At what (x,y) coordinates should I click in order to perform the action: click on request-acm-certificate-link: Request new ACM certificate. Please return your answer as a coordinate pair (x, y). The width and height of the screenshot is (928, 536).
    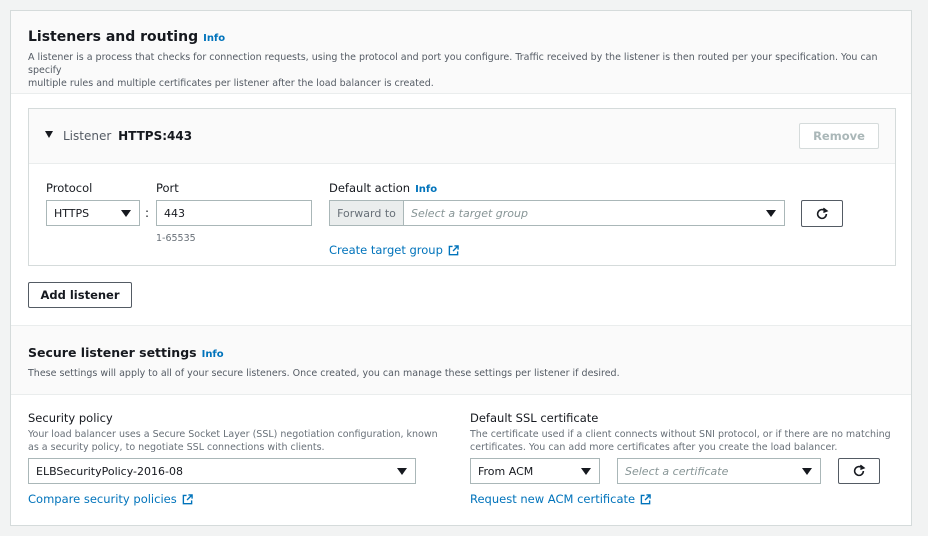
    Looking at the image, I should click on (560, 499).